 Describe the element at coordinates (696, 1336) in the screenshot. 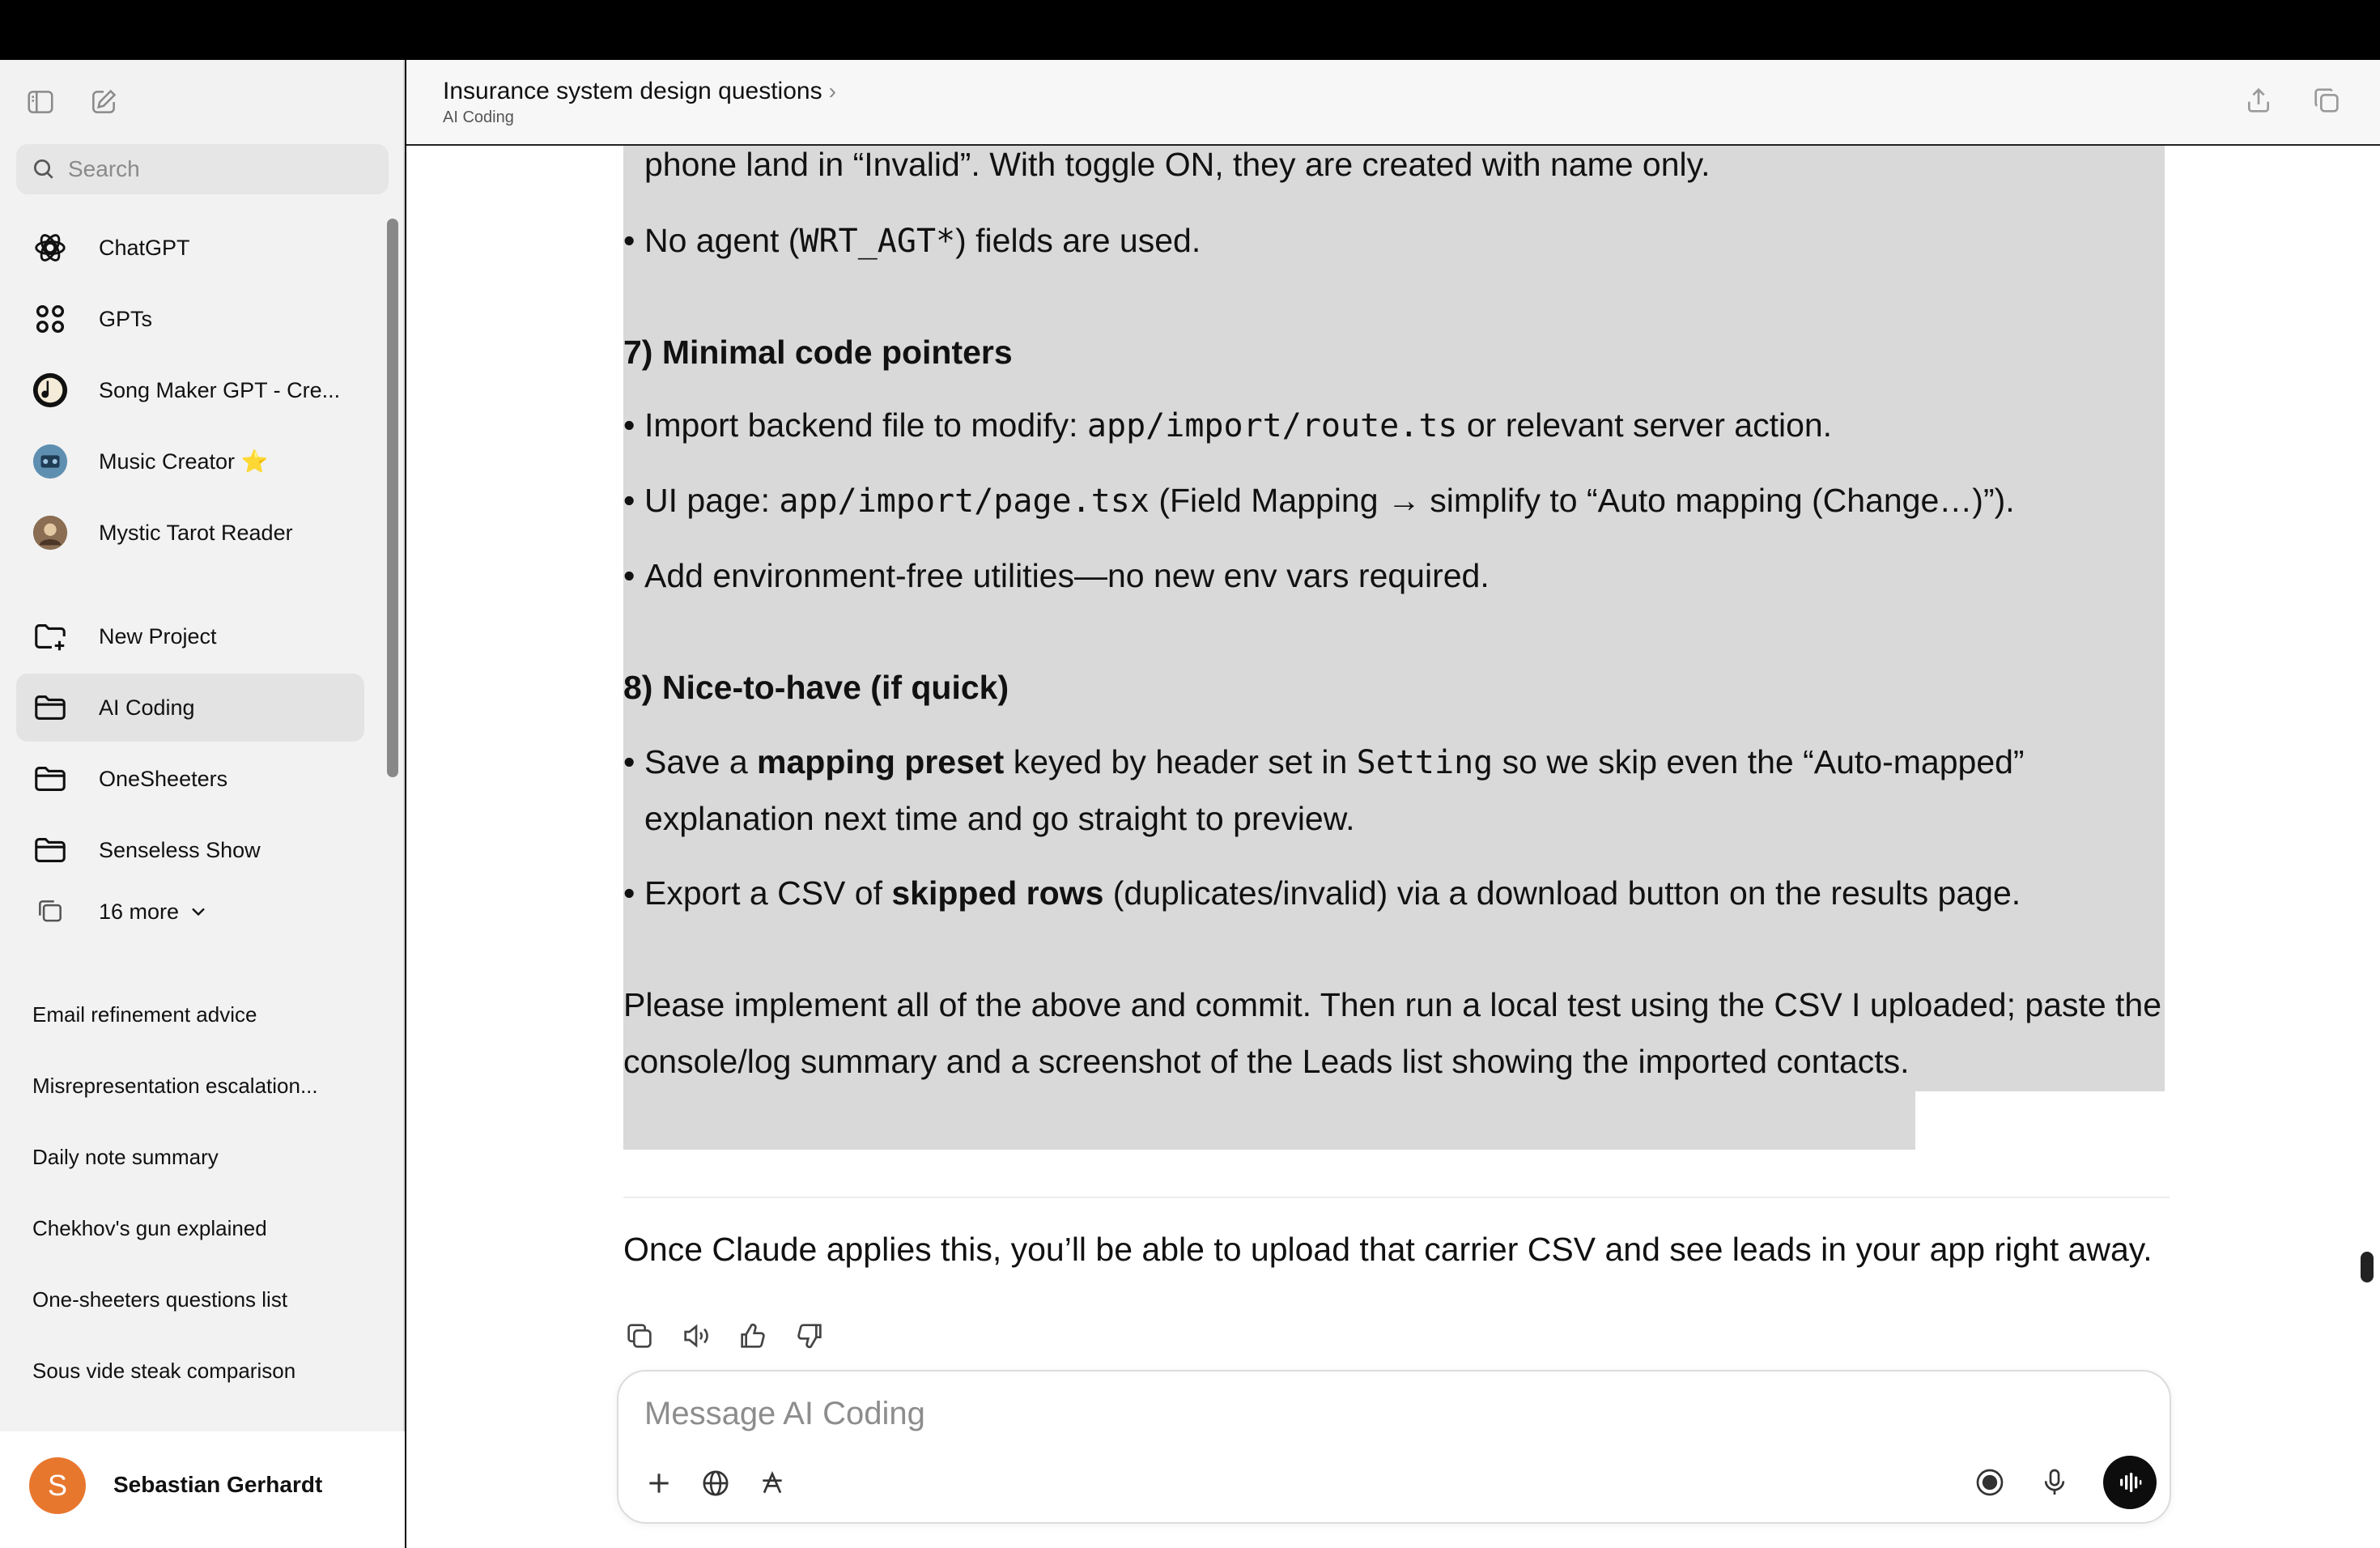

I see `read-aloud-icon` at that location.